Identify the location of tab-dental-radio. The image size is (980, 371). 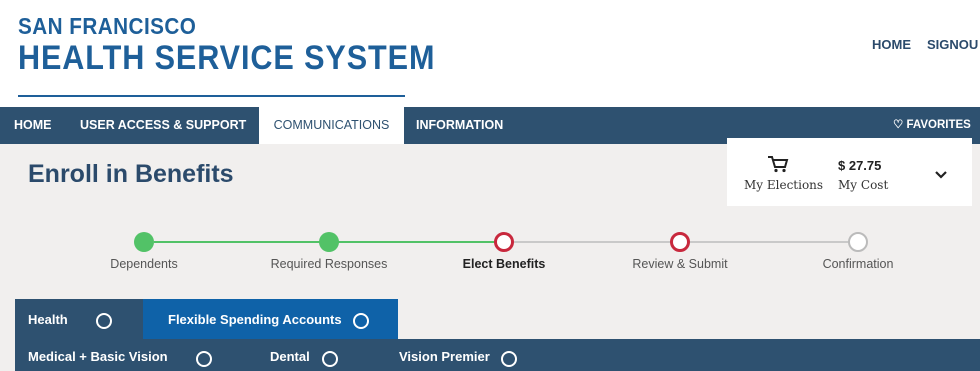
(330, 359).